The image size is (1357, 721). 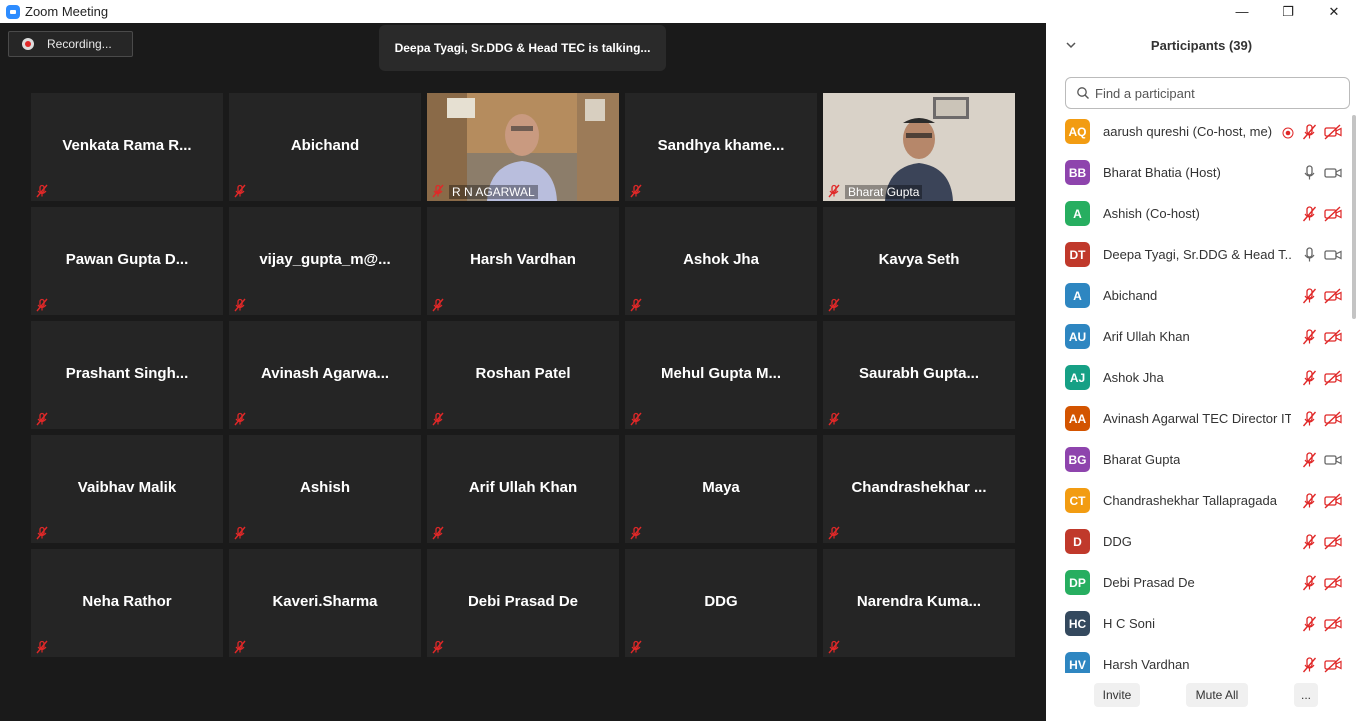 What do you see at coordinates (1151, 213) in the screenshot?
I see `participant-name: Ashish (Co-host)` at bounding box center [1151, 213].